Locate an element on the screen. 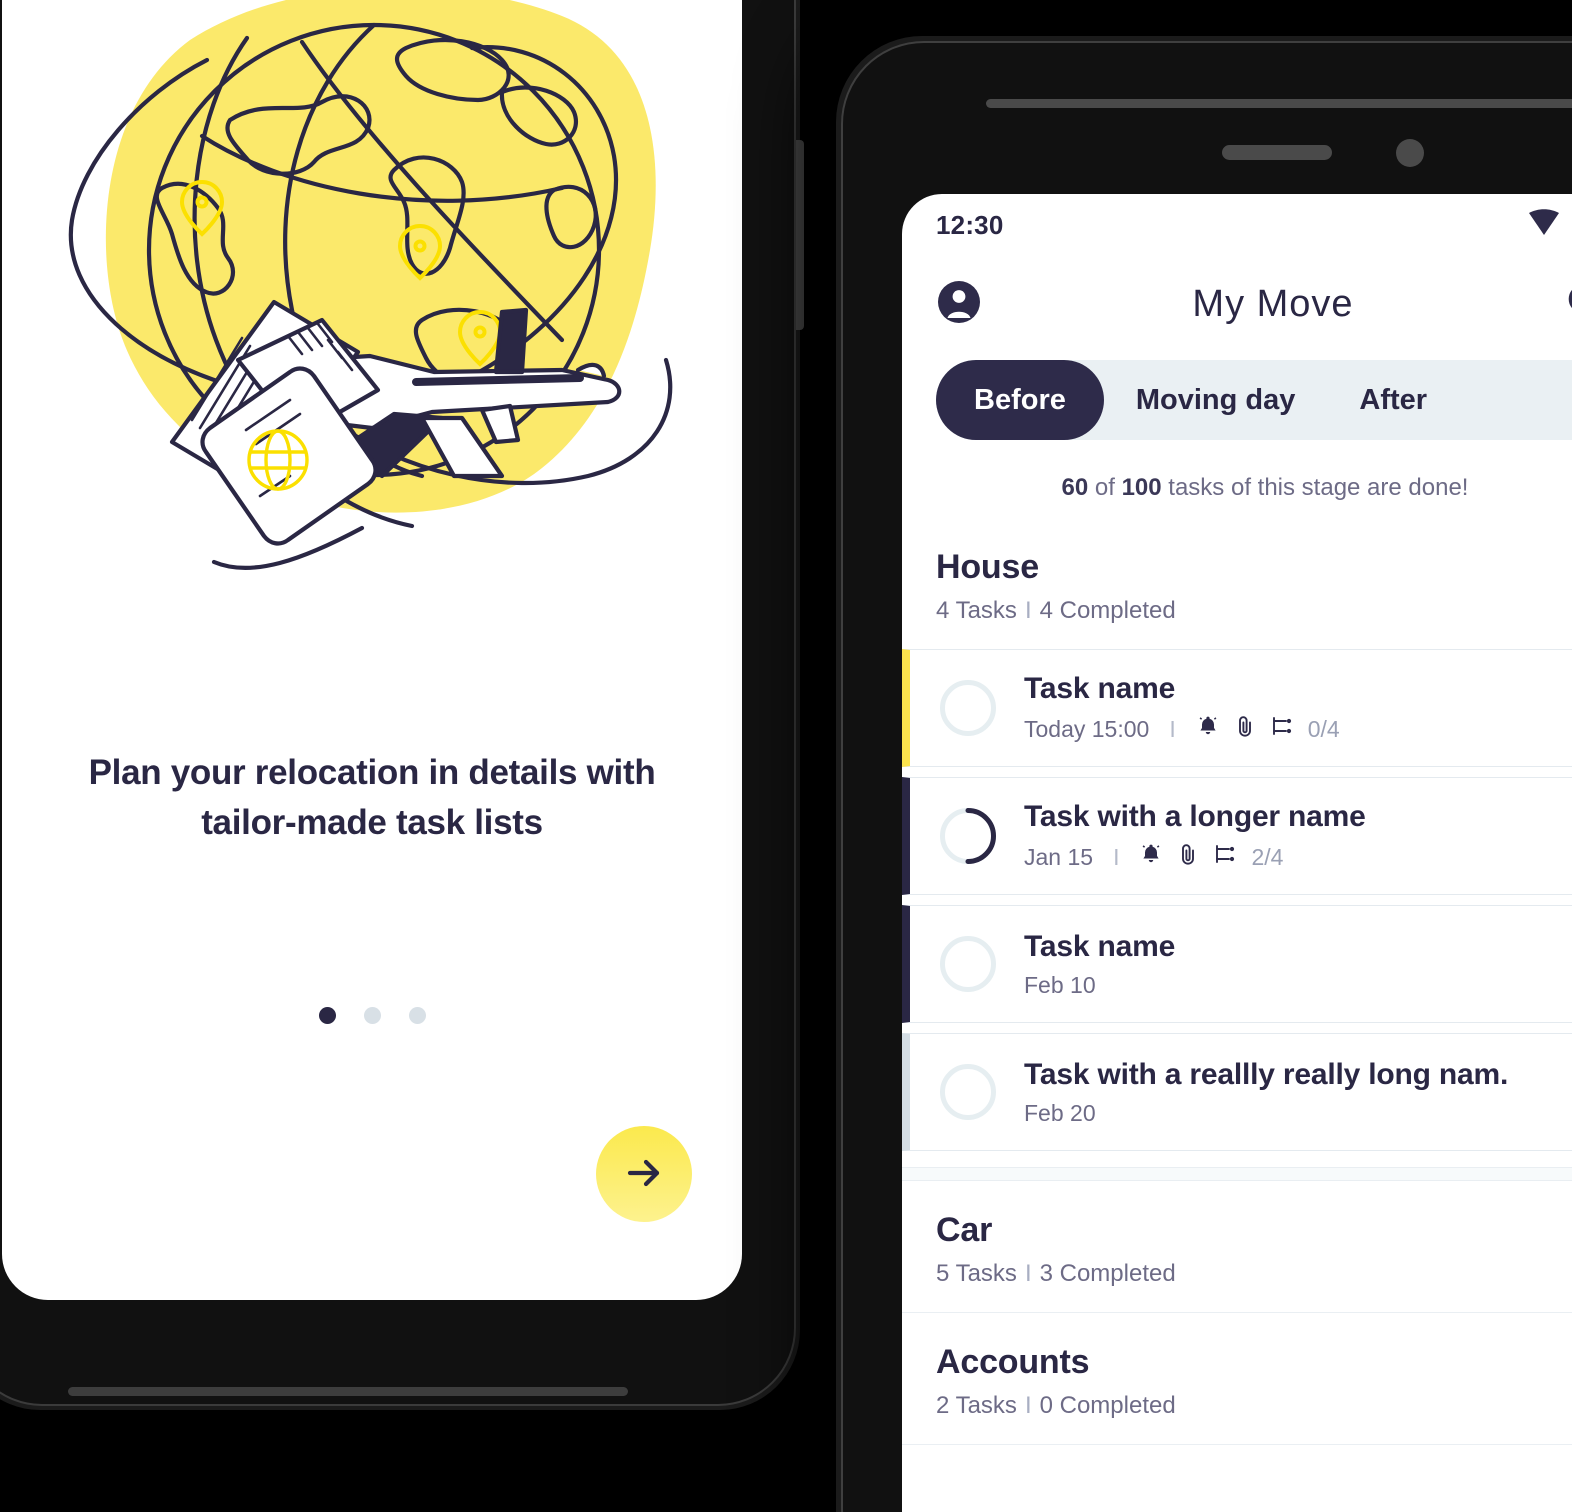  progress-total-count: 100 is located at coordinates (1141, 487).